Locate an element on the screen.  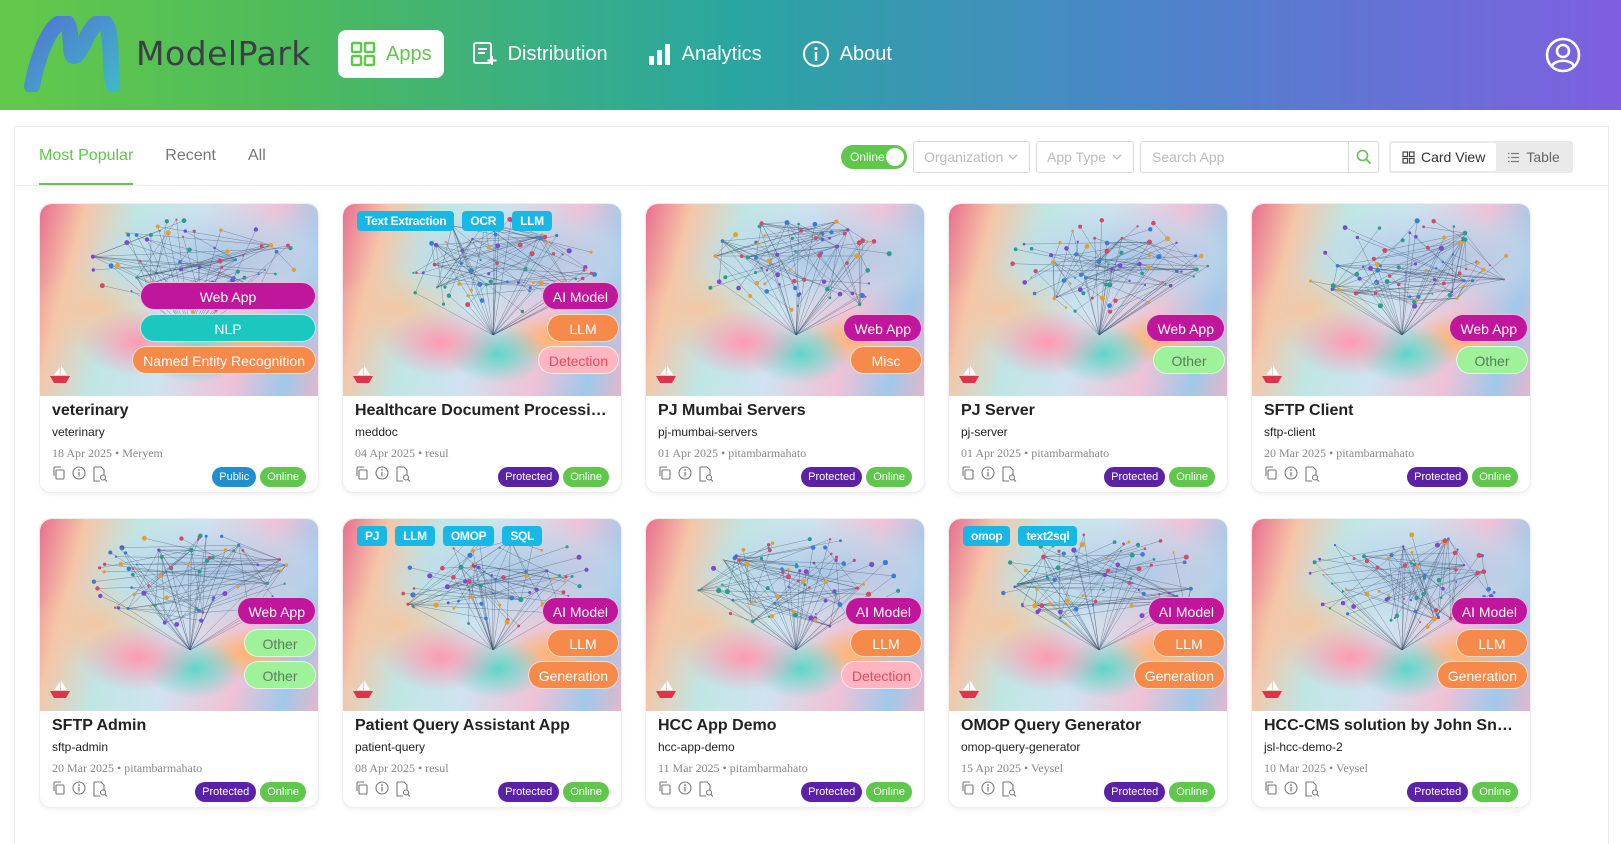
user-account-icon is located at coordinates (1563, 55).